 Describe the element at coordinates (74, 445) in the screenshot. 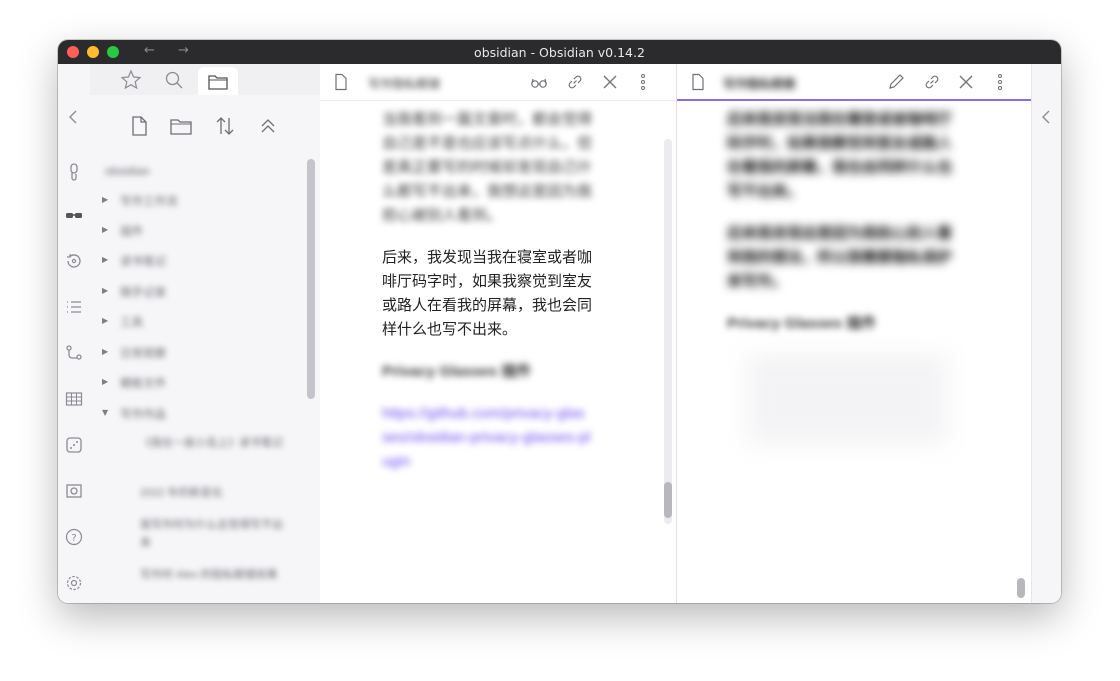

I see `dice-icon` at that location.